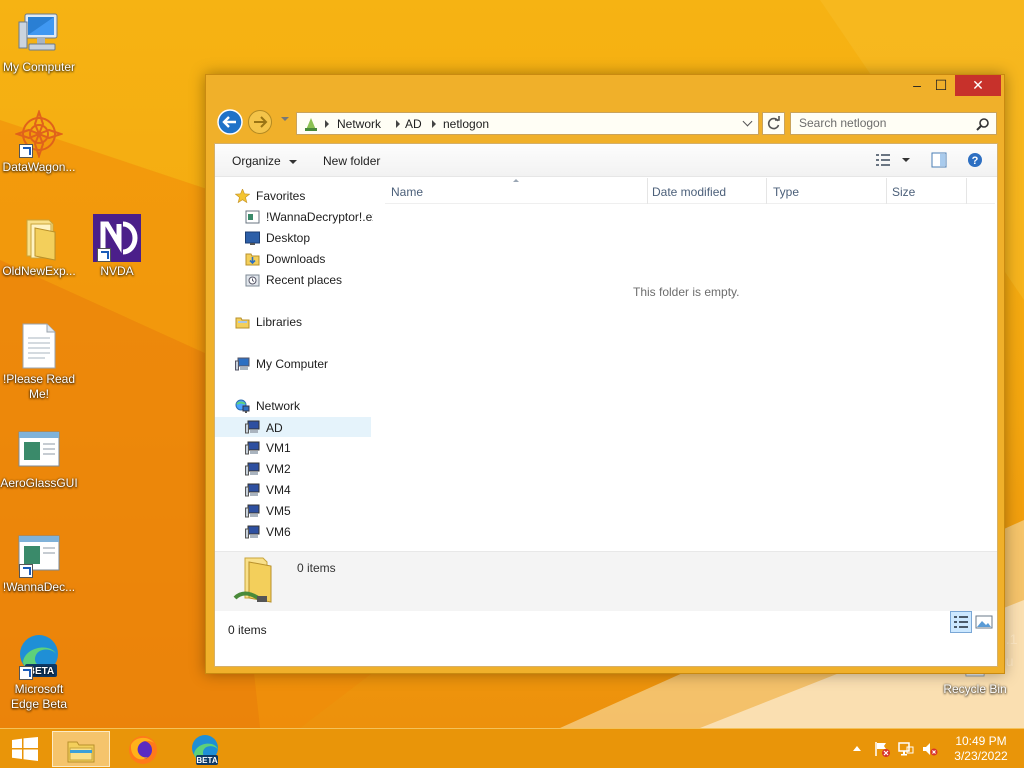  Describe the element at coordinates (906, 160) in the screenshot. I see `view-options-chevron-icon` at that location.